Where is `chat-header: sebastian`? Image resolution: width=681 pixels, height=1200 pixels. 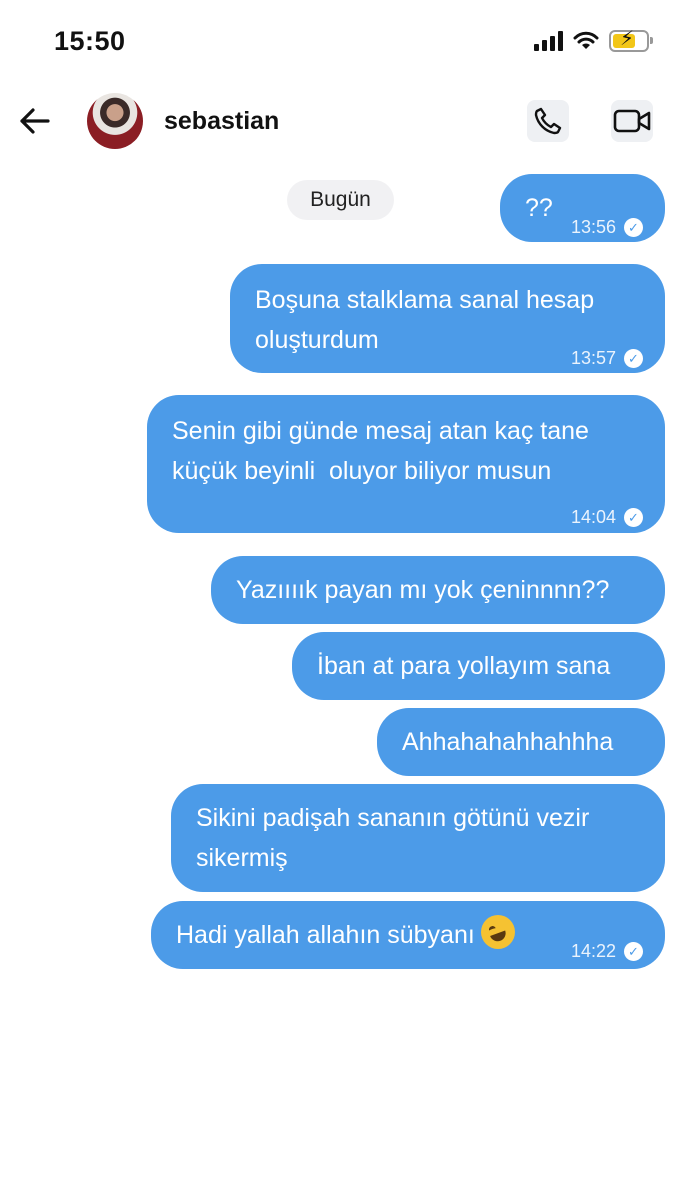 chat-header: sebastian is located at coordinates (340, 121).